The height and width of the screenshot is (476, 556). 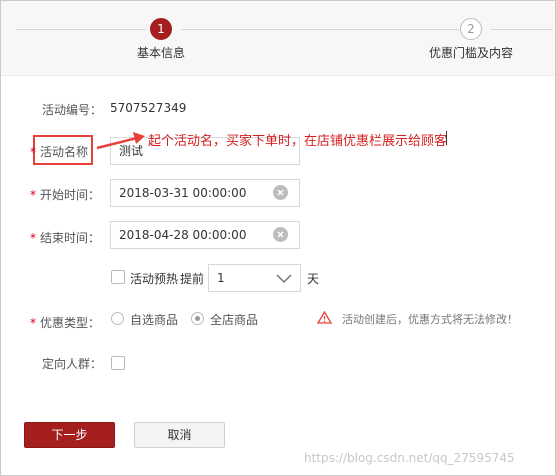 What do you see at coordinates (70, 195) in the screenshot?
I see `start-time-label-text: 开始时间：` at bounding box center [70, 195].